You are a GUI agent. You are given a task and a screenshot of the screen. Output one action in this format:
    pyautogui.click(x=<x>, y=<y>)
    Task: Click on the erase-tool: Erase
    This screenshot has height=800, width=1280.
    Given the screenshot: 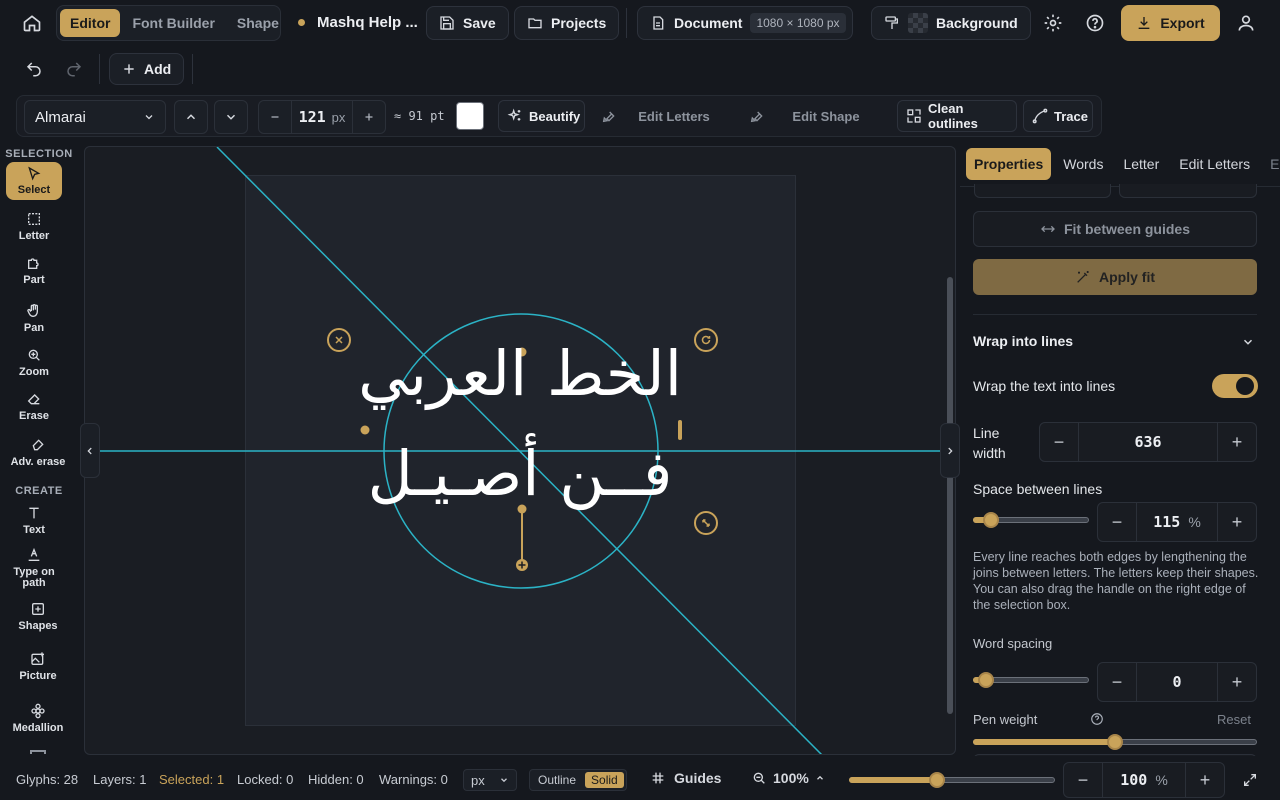 What is the action you would take?
    pyautogui.click(x=34, y=406)
    